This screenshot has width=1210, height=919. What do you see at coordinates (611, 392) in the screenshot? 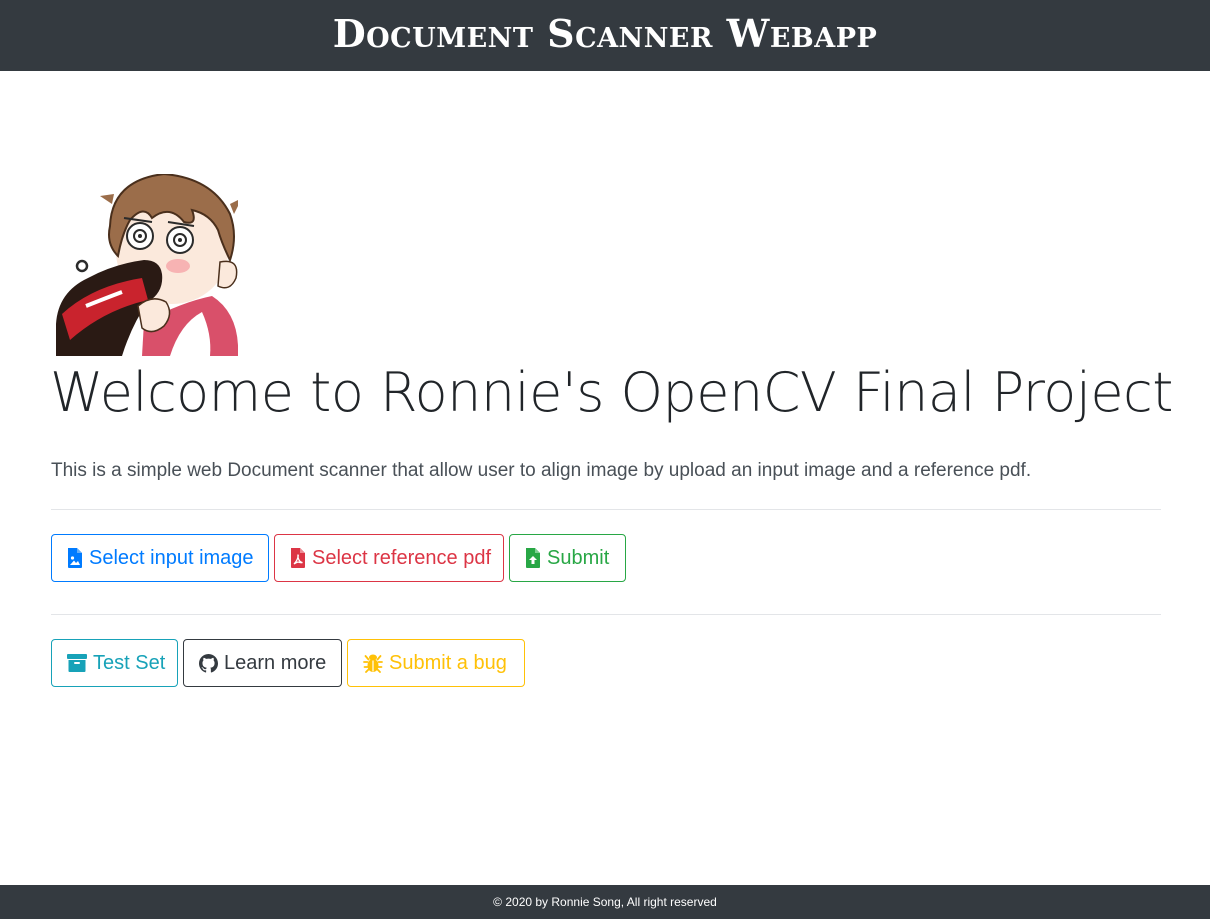
I see `page-title: Welcome to Ronnie's OpenCV Final Project` at bounding box center [611, 392].